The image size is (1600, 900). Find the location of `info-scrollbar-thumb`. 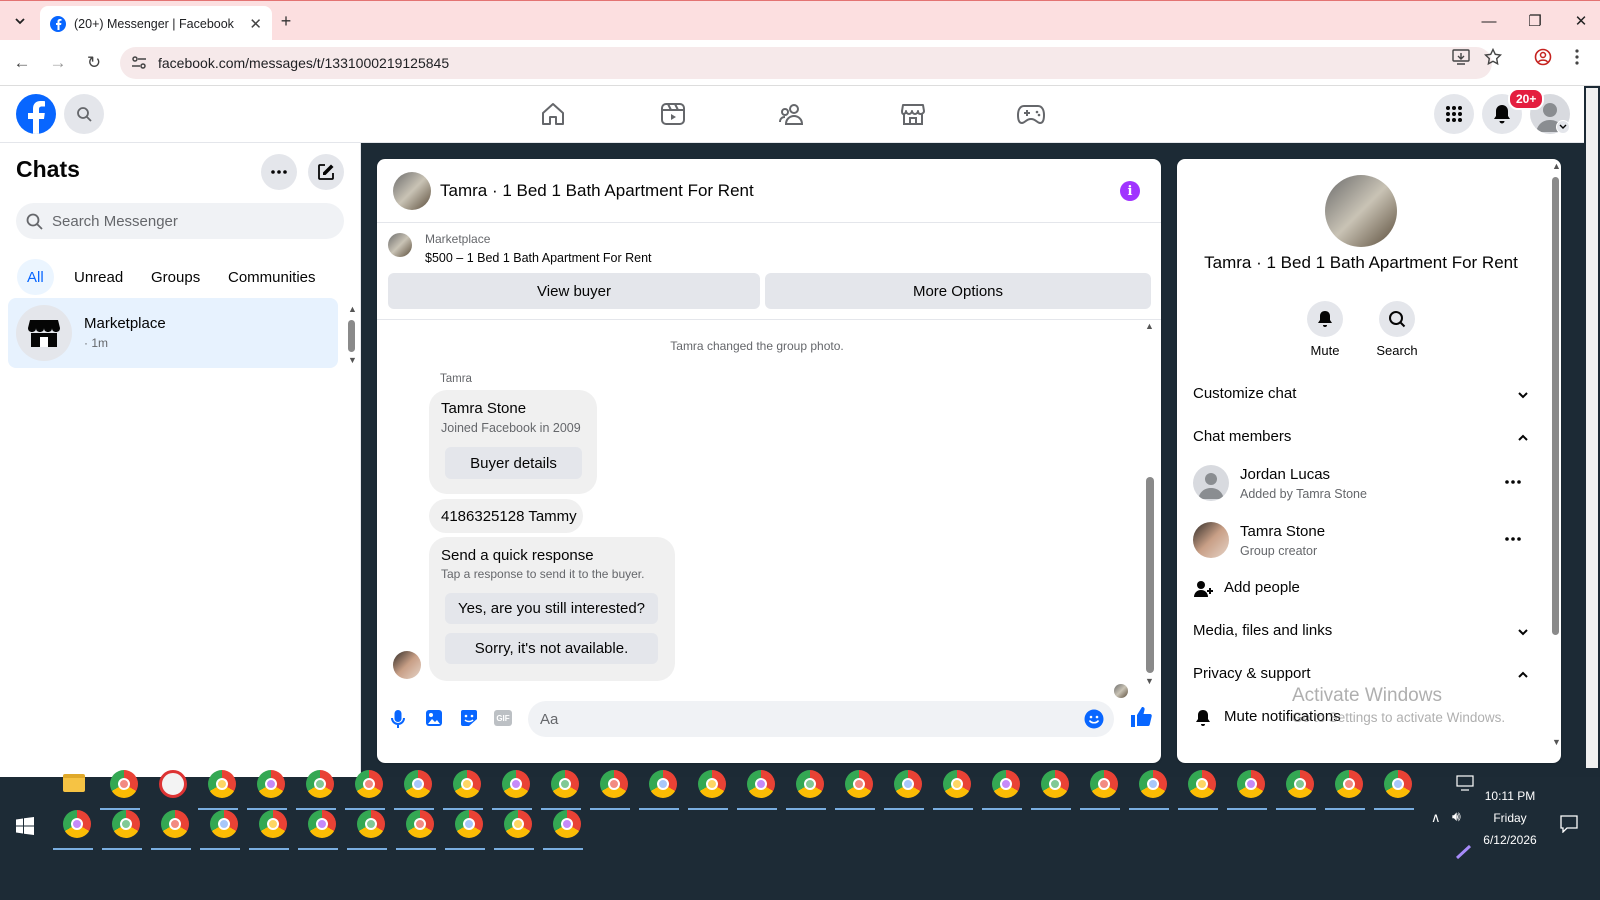

info-scrollbar-thumb is located at coordinates (1555, 406).